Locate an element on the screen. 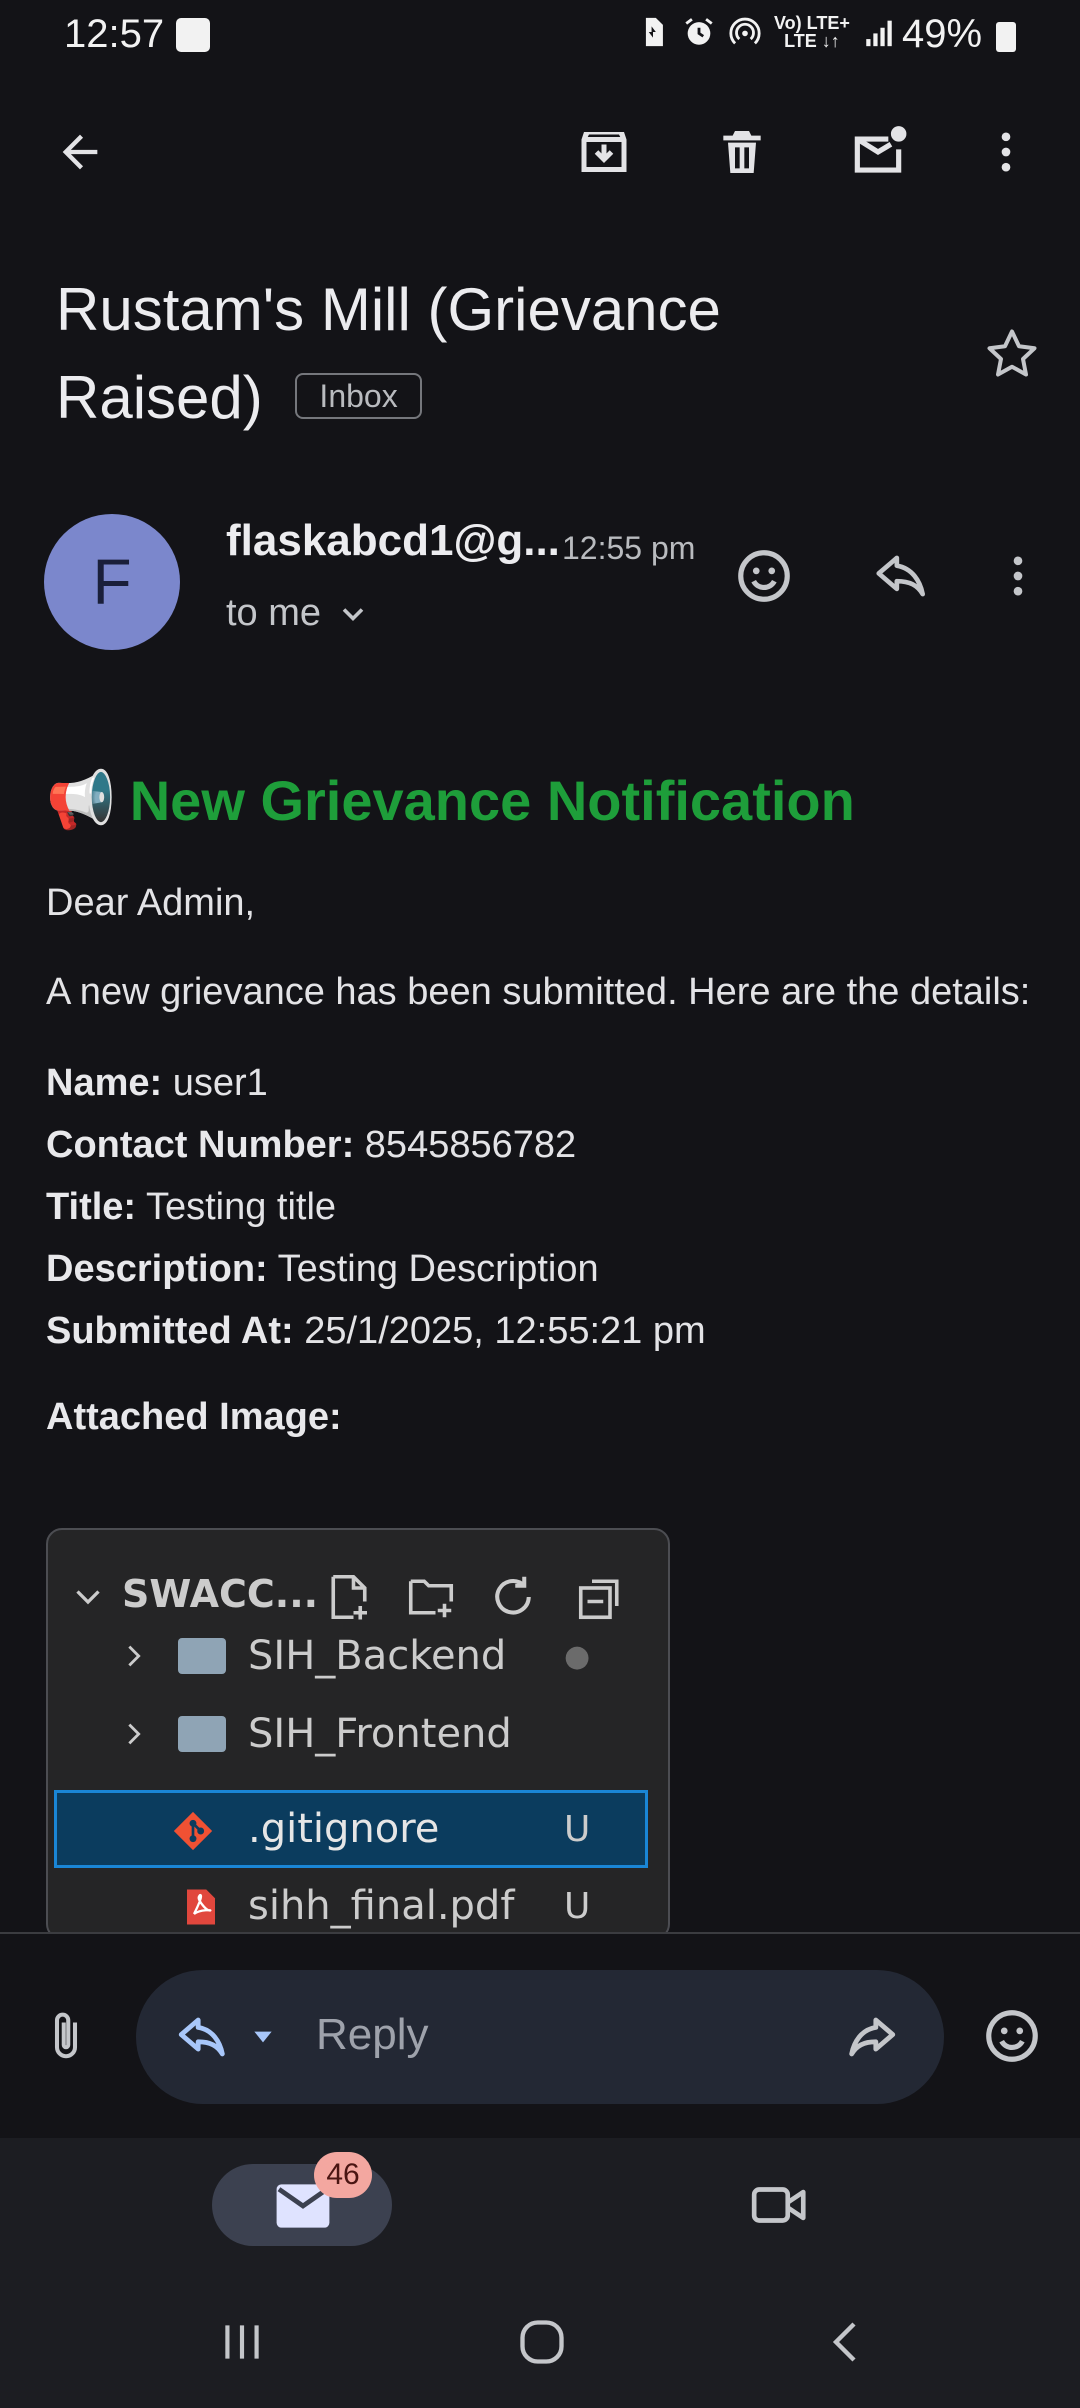  refresh-icon is located at coordinates (513, 1595).